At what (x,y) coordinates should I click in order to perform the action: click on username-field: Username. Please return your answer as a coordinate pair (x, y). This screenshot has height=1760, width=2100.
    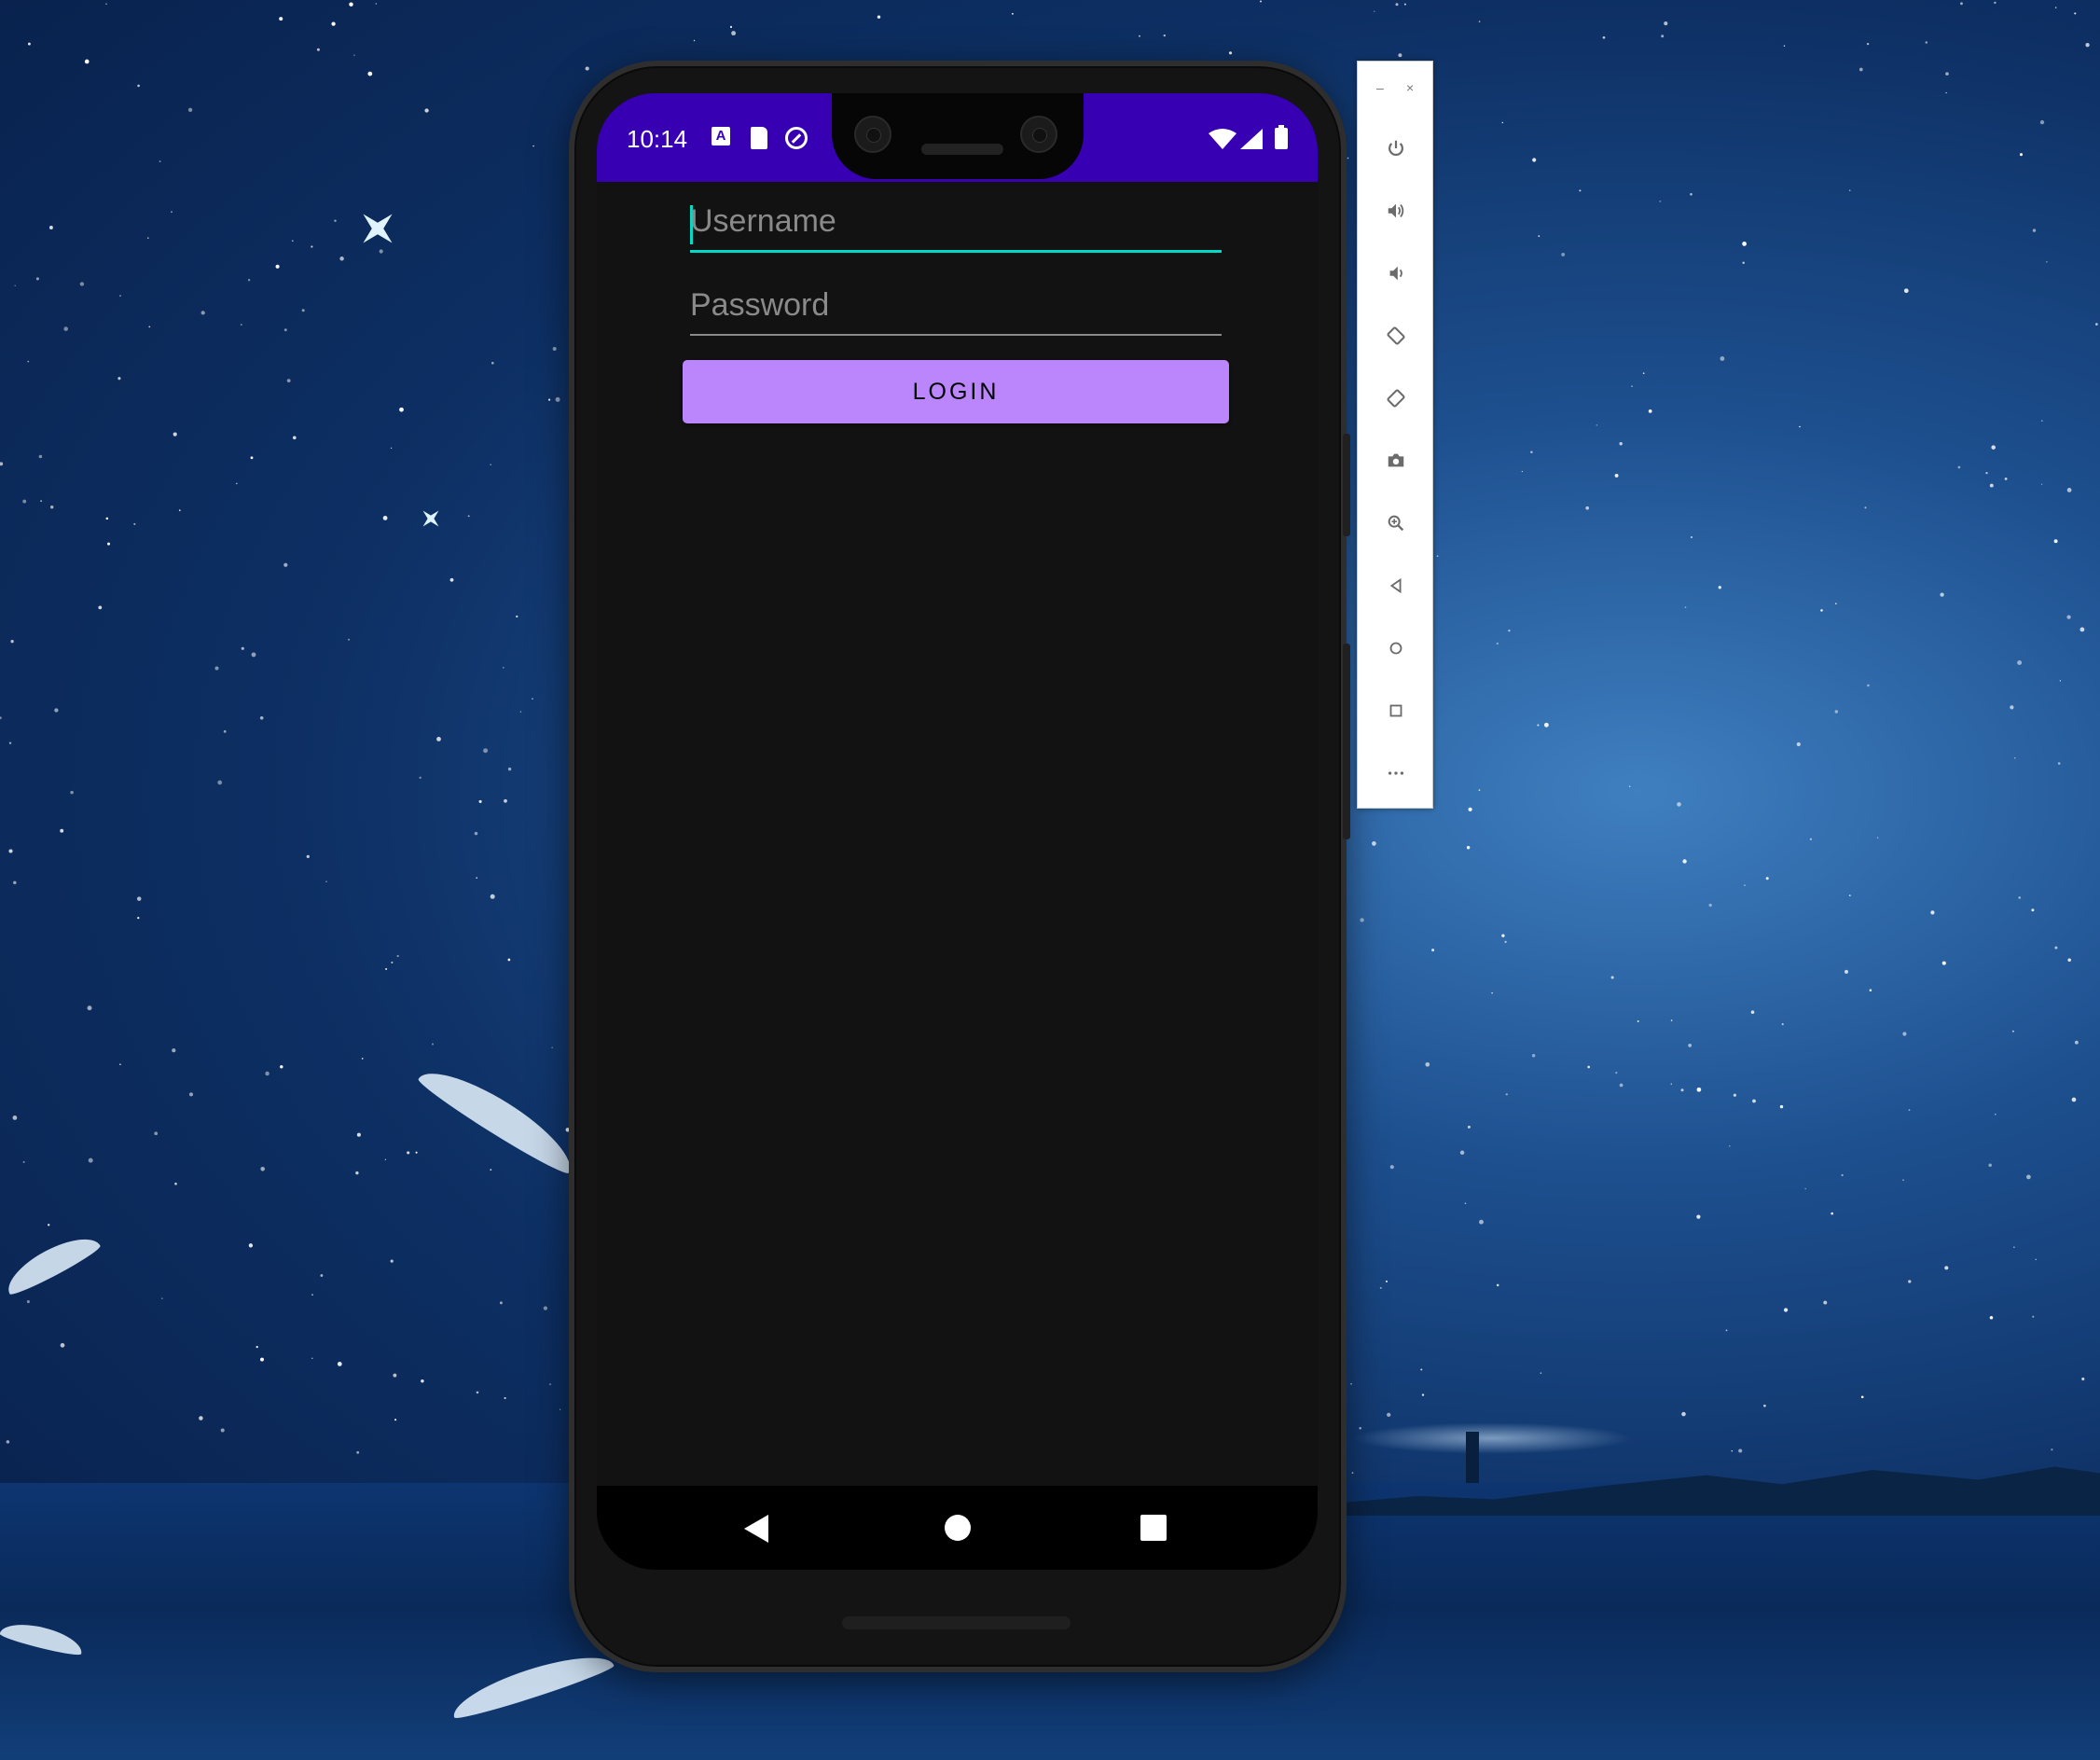
    Looking at the image, I should click on (956, 231).